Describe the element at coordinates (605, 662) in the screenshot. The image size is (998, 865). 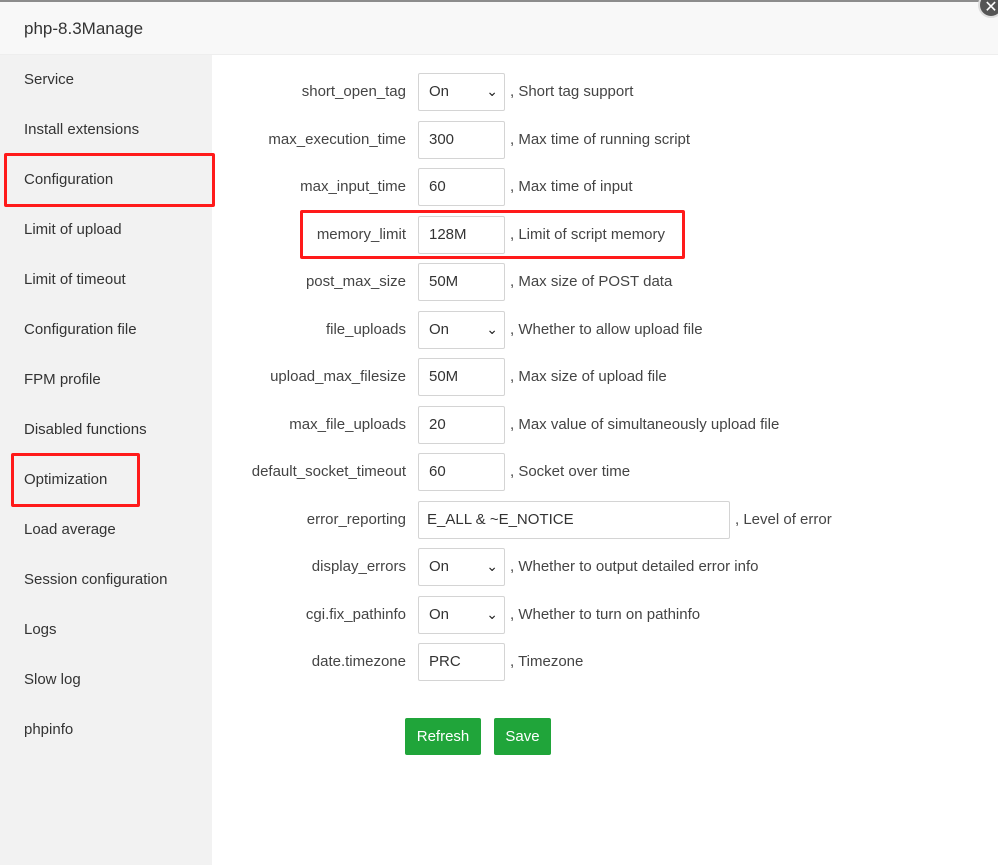
I see `config-row-date-timezone: date.timezone PRC , Timezone` at that location.